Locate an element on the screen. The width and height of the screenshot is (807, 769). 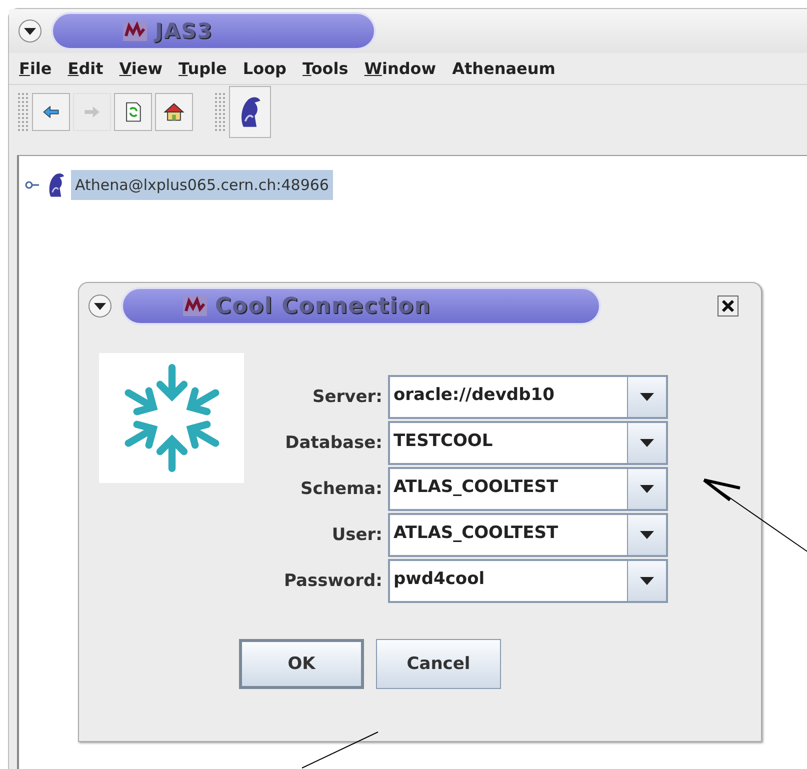
home-button is located at coordinates (174, 112).